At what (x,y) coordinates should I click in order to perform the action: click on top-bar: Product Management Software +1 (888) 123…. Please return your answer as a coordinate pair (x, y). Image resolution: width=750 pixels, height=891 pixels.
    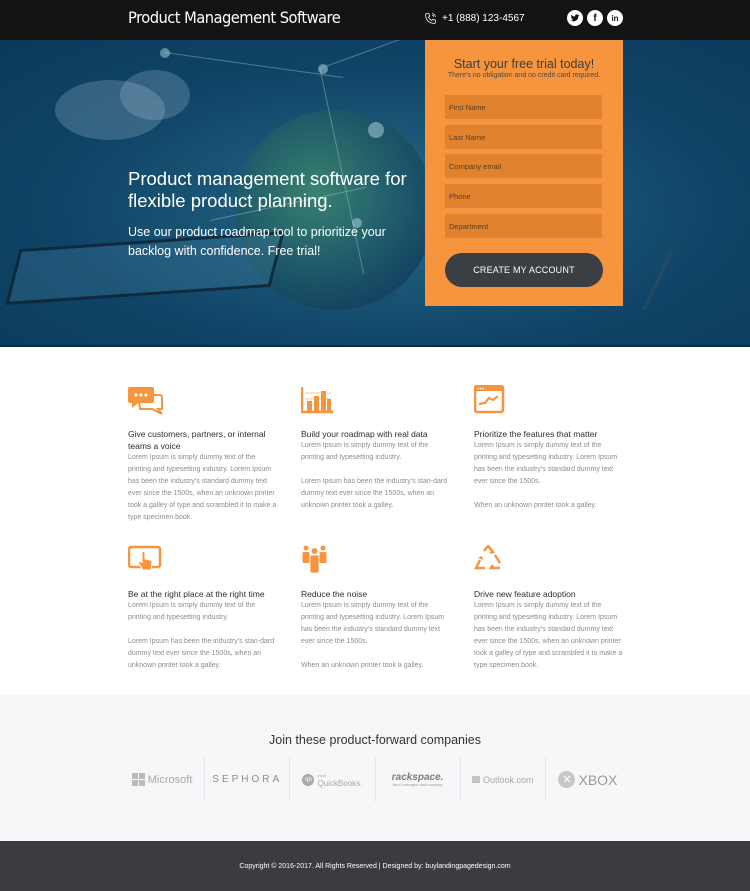
    Looking at the image, I should click on (375, 20).